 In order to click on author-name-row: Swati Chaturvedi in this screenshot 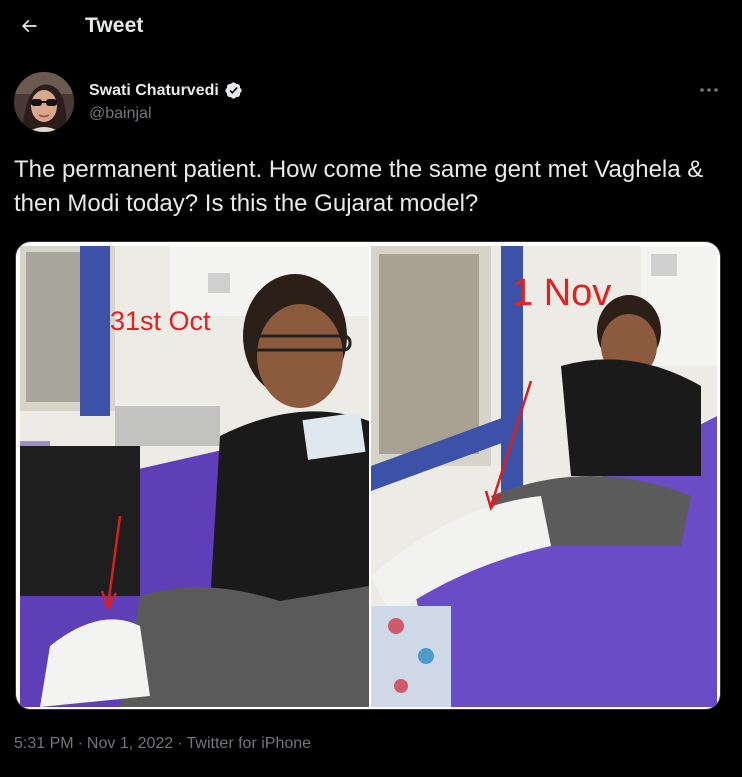, I will do `click(166, 90)`.